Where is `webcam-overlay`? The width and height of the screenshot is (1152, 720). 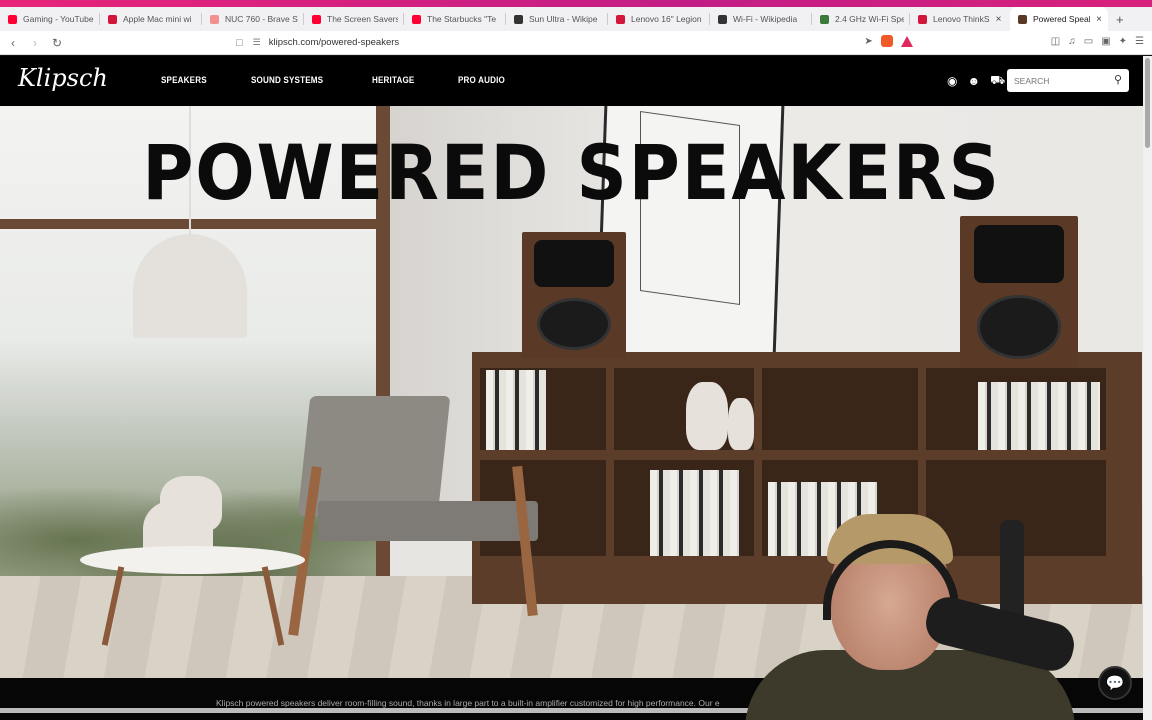 webcam-overlay is located at coordinates (943, 610).